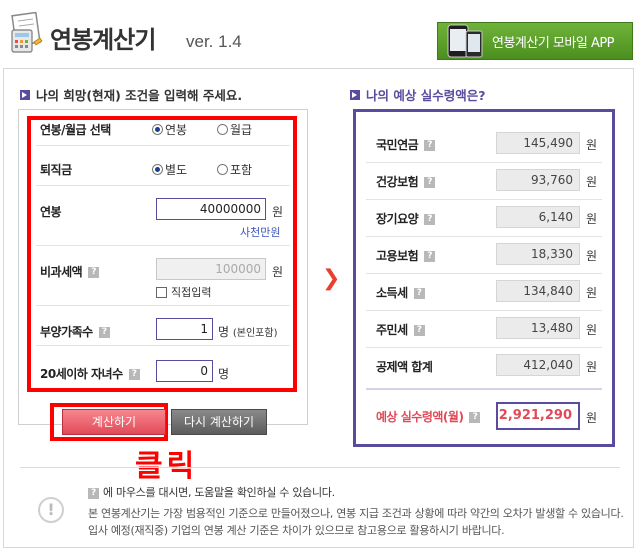 The image size is (639, 560). What do you see at coordinates (420, 417) in the screenshot?
I see `net-salary-label-text: 예상 실수령액(월)` at bounding box center [420, 417].